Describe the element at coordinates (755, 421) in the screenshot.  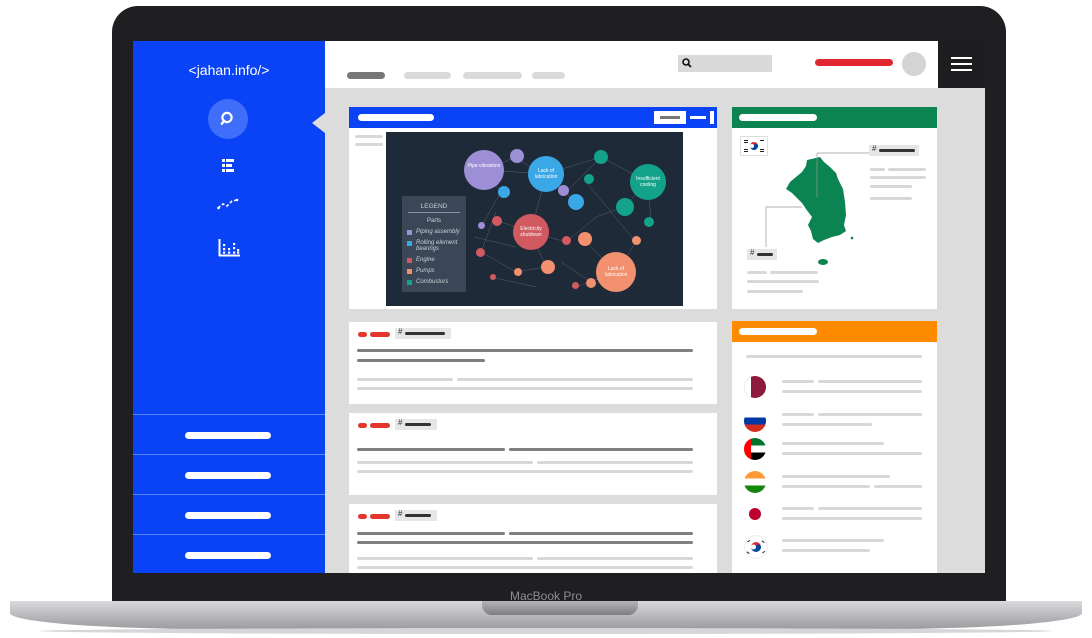
I see `russia-flag-icon` at that location.